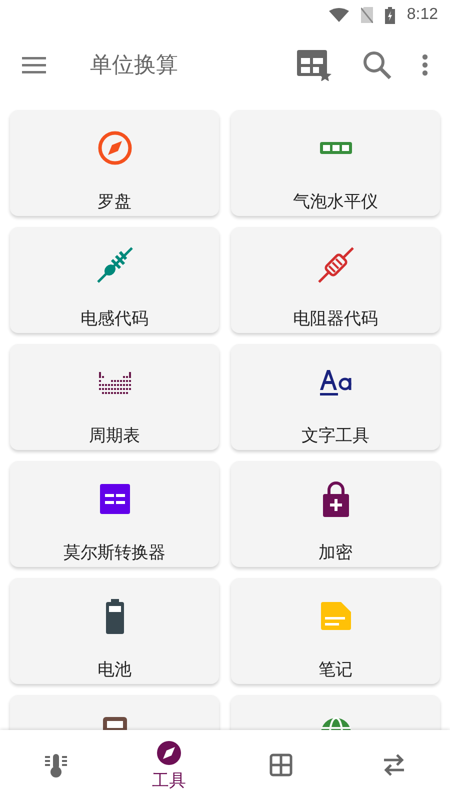 This screenshot has height=800, width=450. What do you see at coordinates (114, 631) in the screenshot?
I see `tool-card: 电池` at bounding box center [114, 631].